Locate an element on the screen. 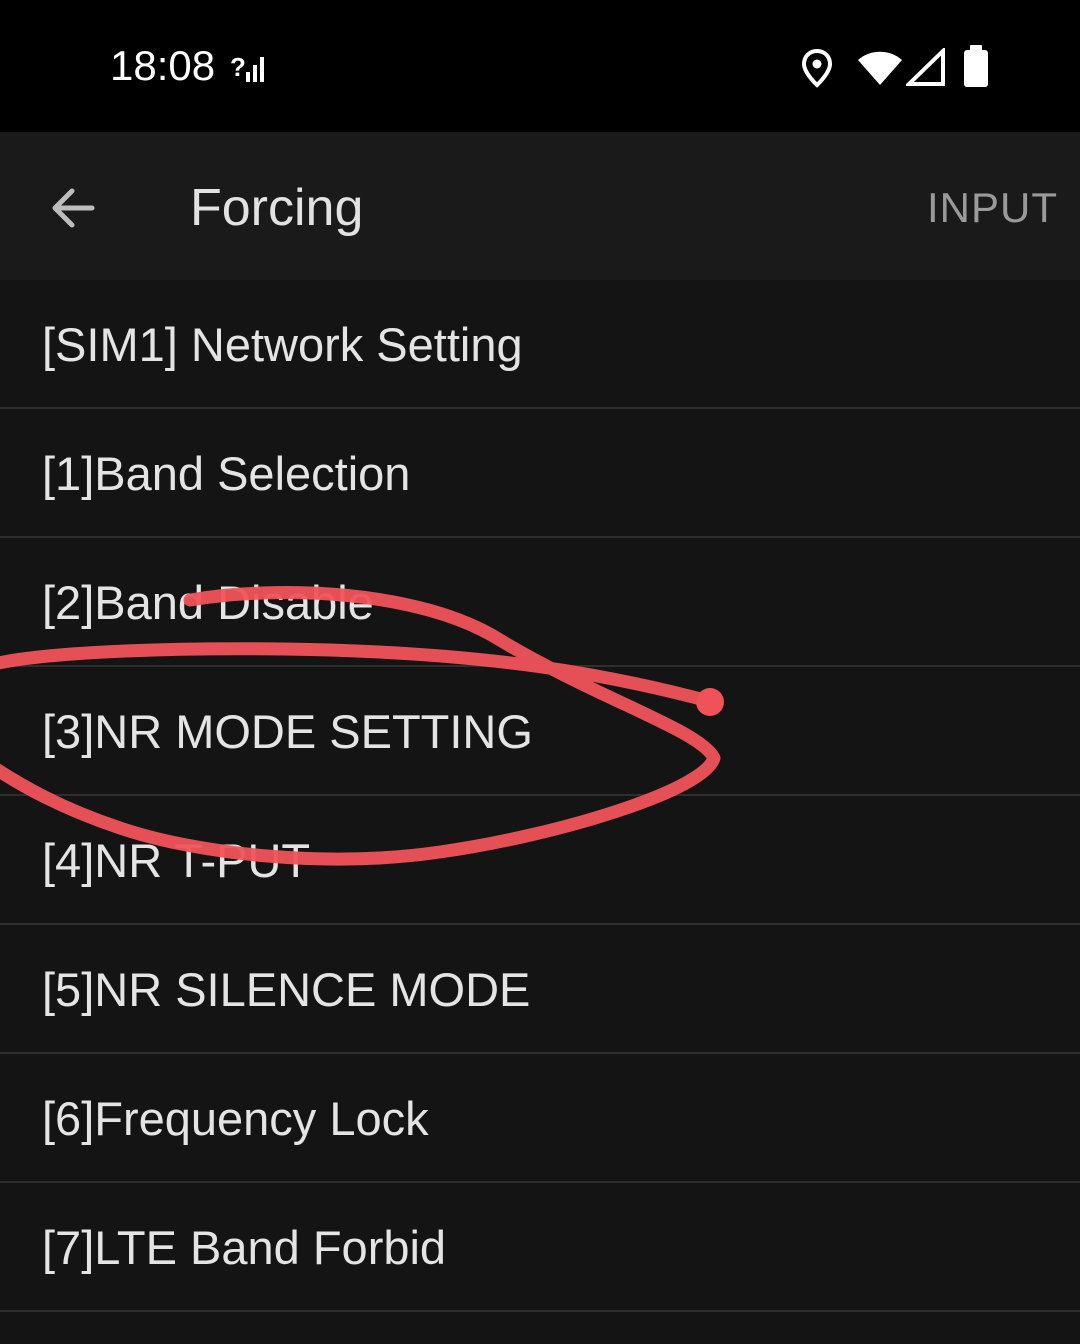  list-item-sim1-network-setting: [SIM1] Network Setting is located at coordinates (540, 344).